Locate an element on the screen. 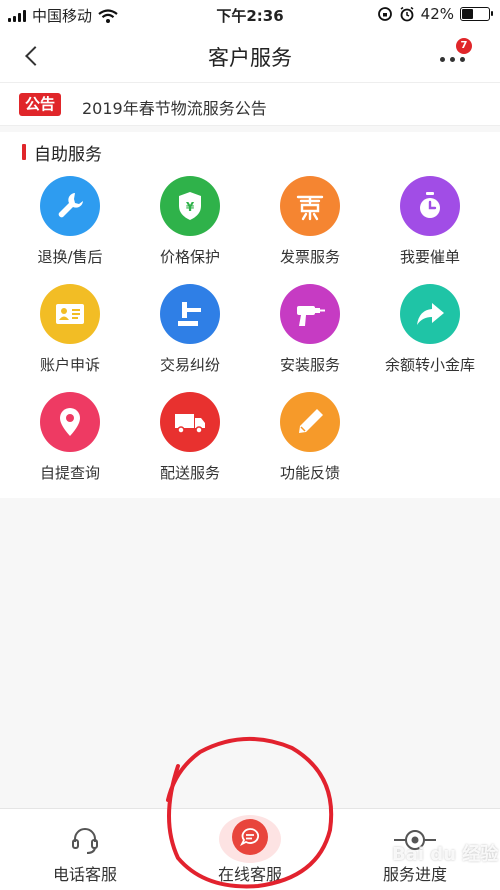  status-right: 42% is located at coordinates (435, 14).